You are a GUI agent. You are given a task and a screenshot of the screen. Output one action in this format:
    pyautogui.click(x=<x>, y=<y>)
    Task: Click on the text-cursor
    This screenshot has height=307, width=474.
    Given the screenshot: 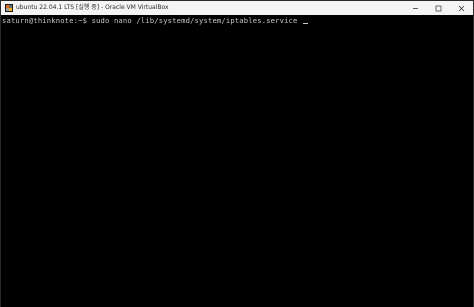 What is the action you would take?
    pyautogui.click(x=305, y=23)
    